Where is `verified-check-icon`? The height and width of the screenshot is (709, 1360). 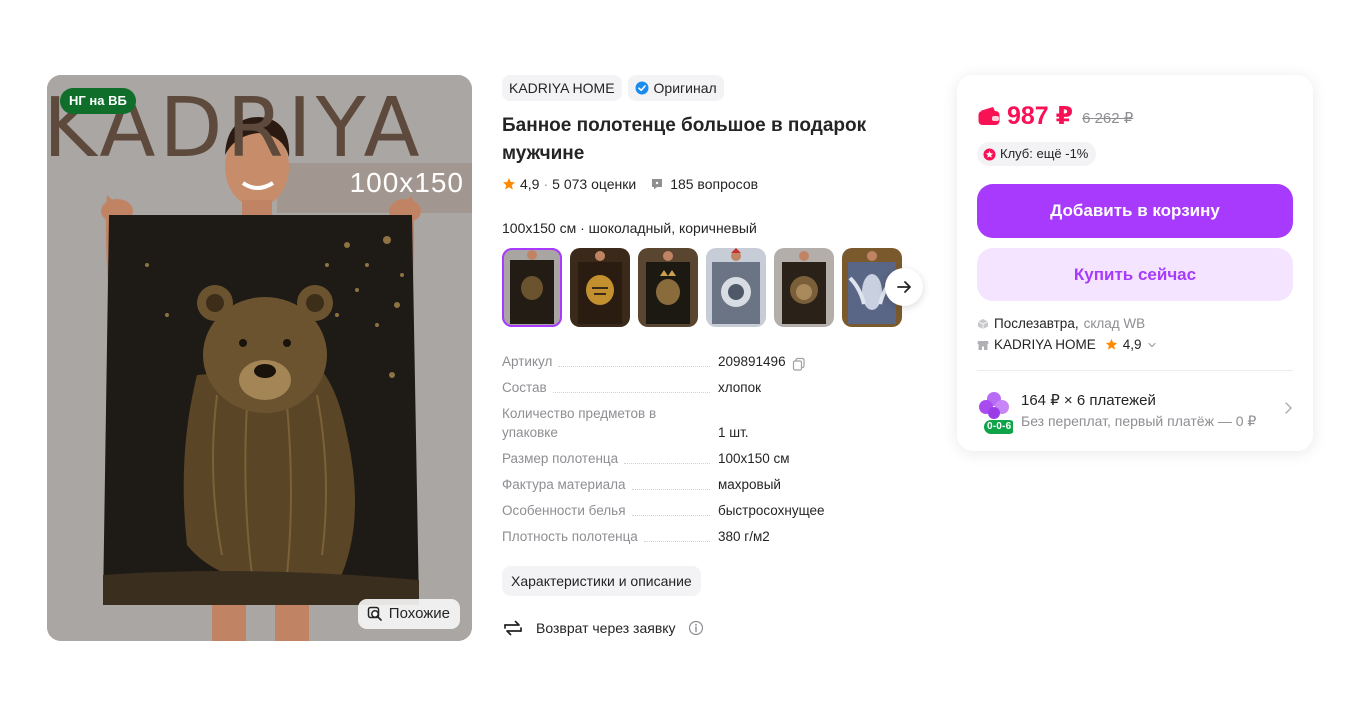
verified-check-icon is located at coordinates (642, 88).